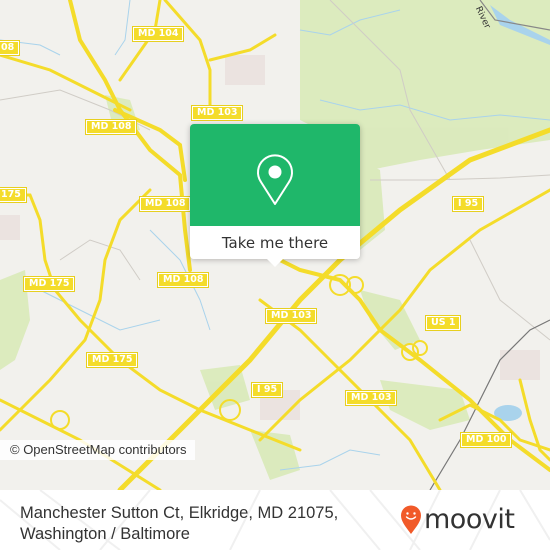  I want to click on park-area, so click(275, 455).